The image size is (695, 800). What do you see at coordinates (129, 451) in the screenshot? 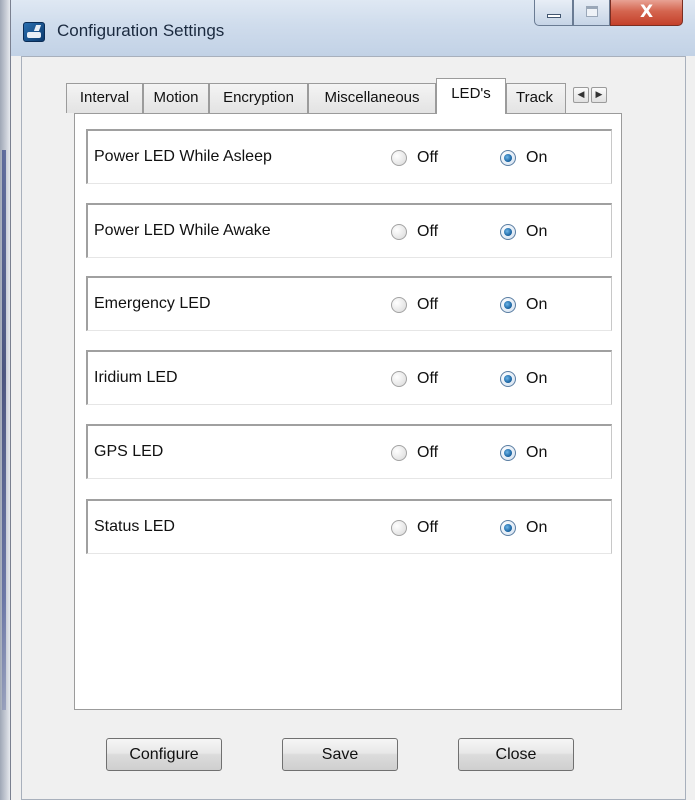
I see `setting-label: GPS LED` at bounding box center [129, 451].